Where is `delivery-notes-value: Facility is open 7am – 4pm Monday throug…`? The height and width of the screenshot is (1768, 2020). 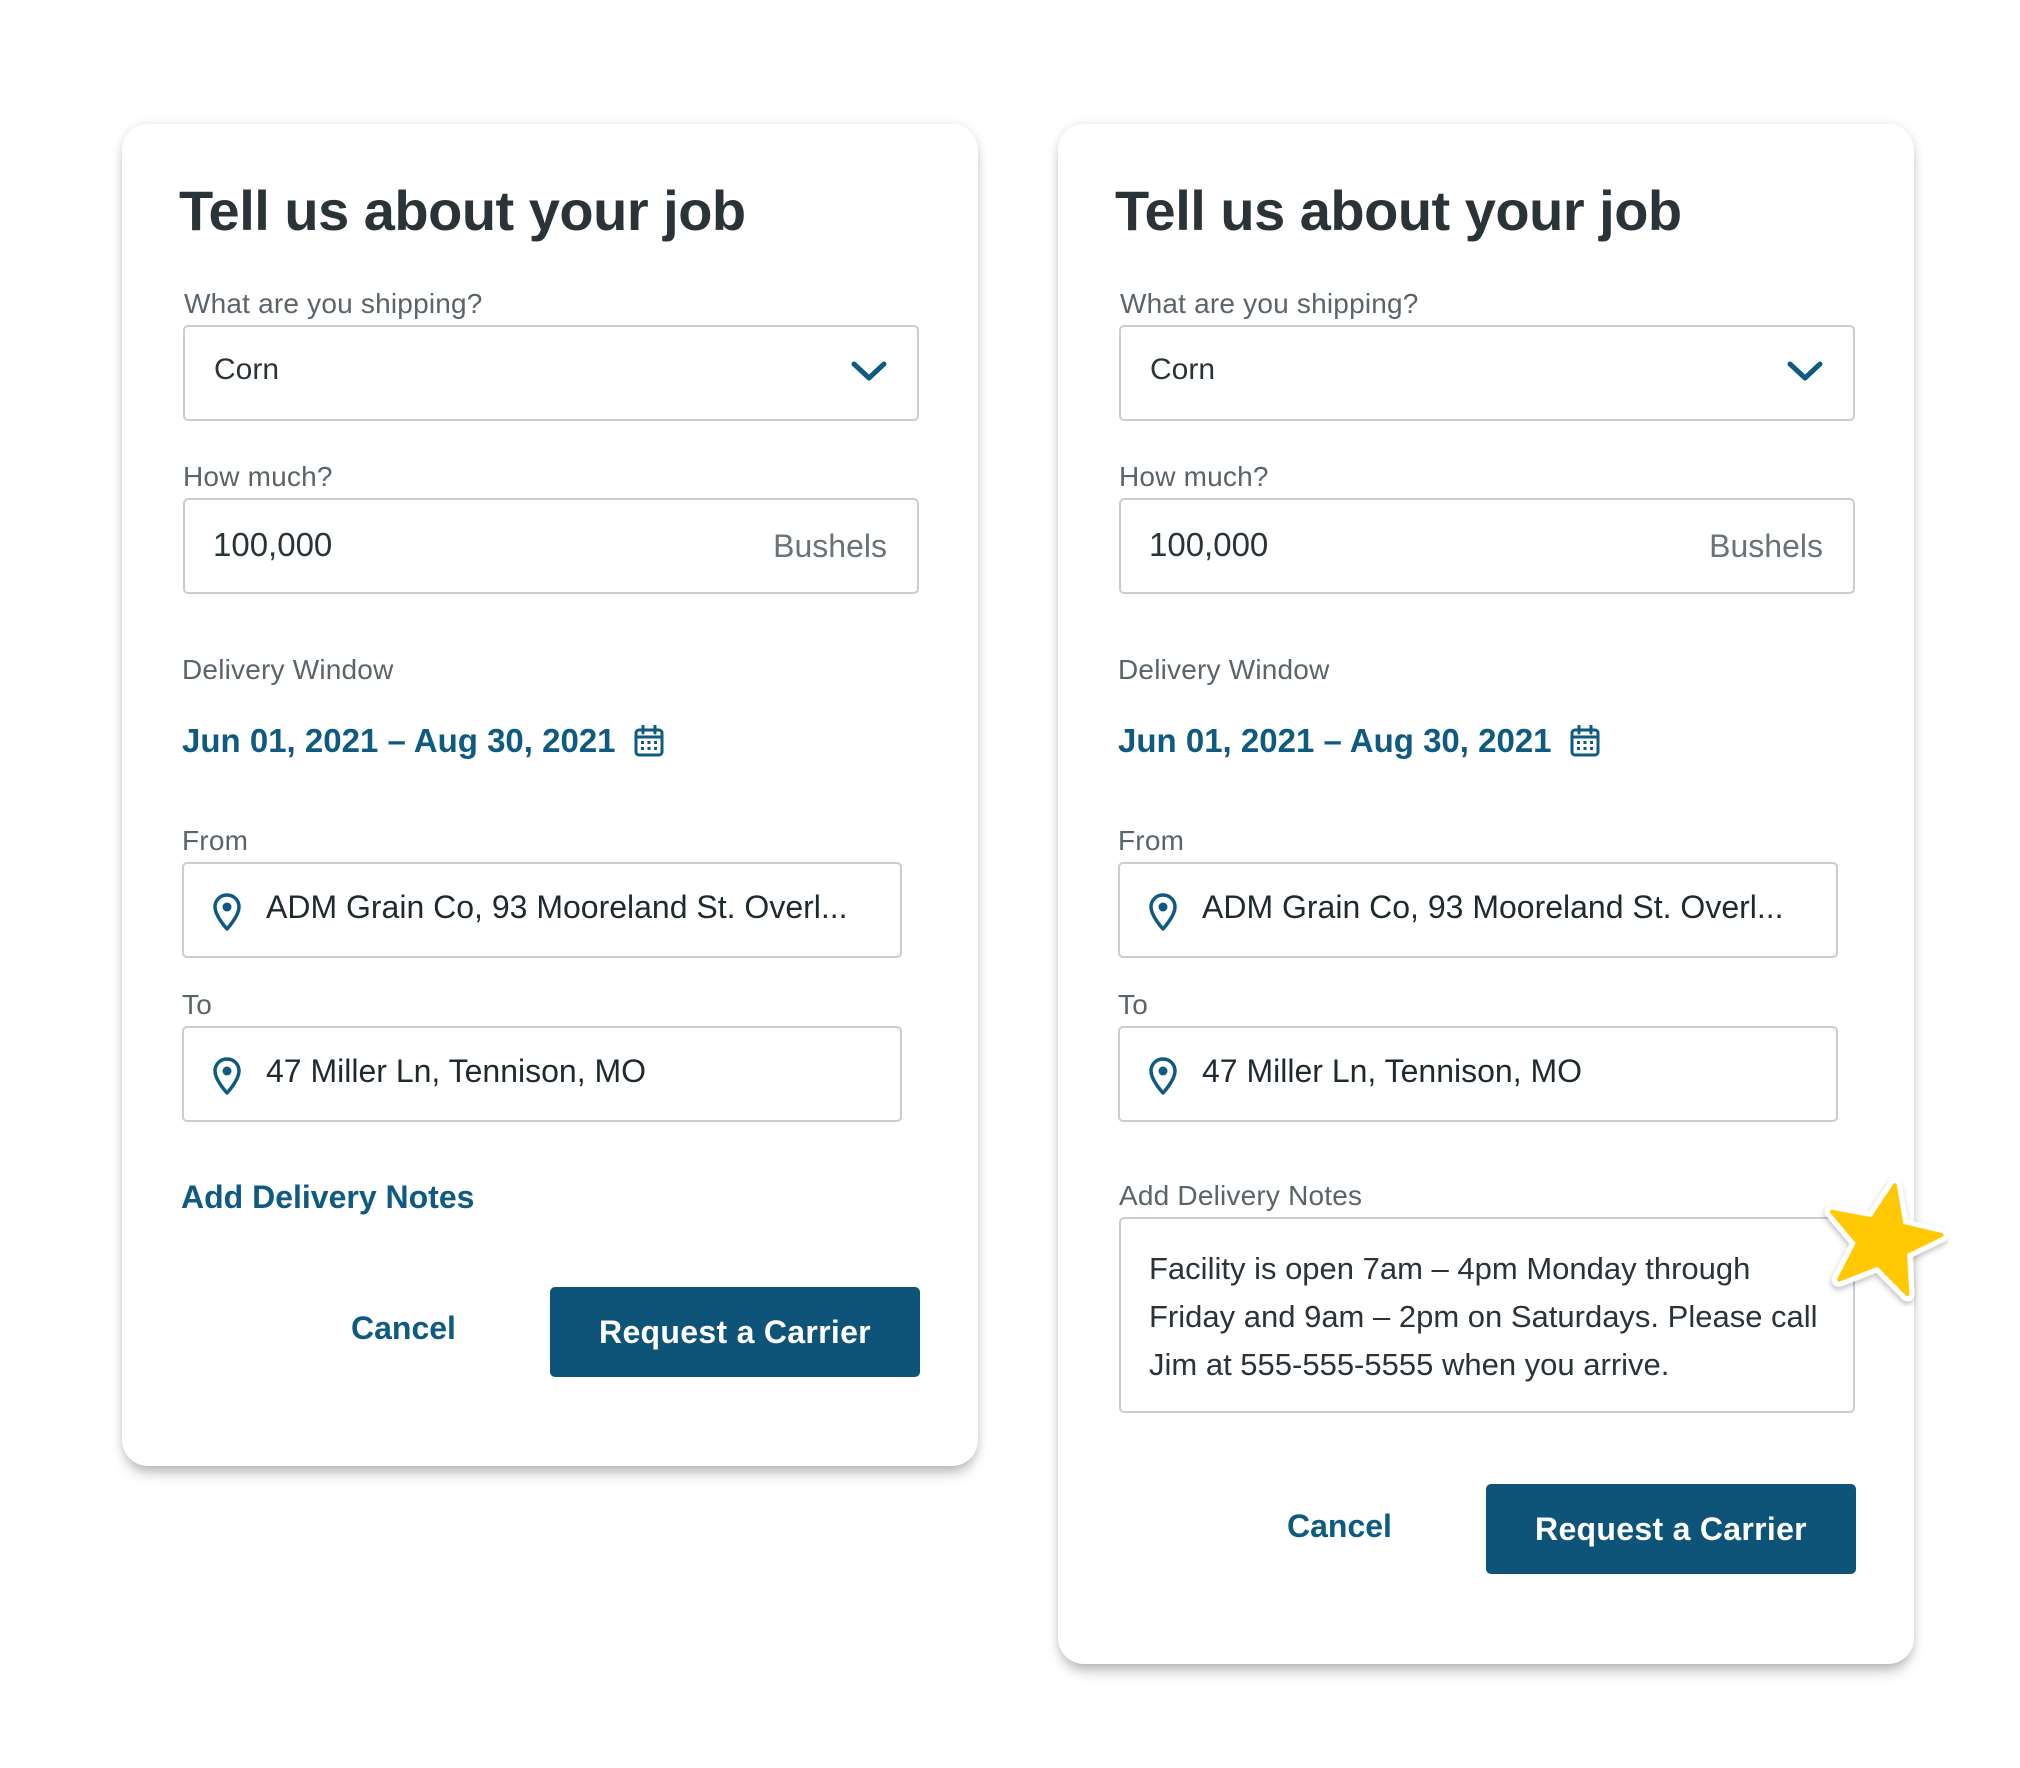 delivery-notes-value: Facility is open 7am – 4pm Monday throug… is located at coordinates (1483, 1316).